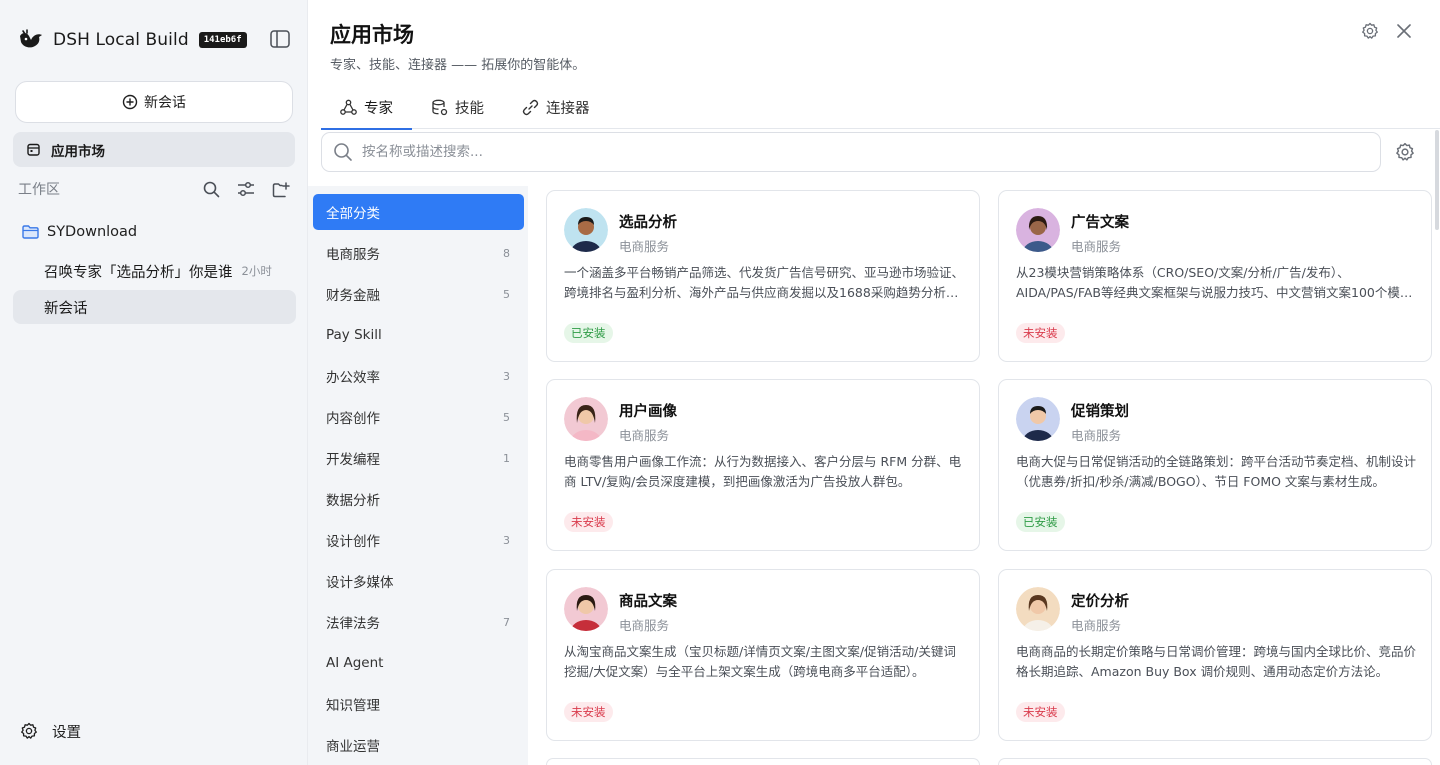  Describe the element at coordinates (1370, 31) in the screenshot. I see `settings-gear-icon` at that location.